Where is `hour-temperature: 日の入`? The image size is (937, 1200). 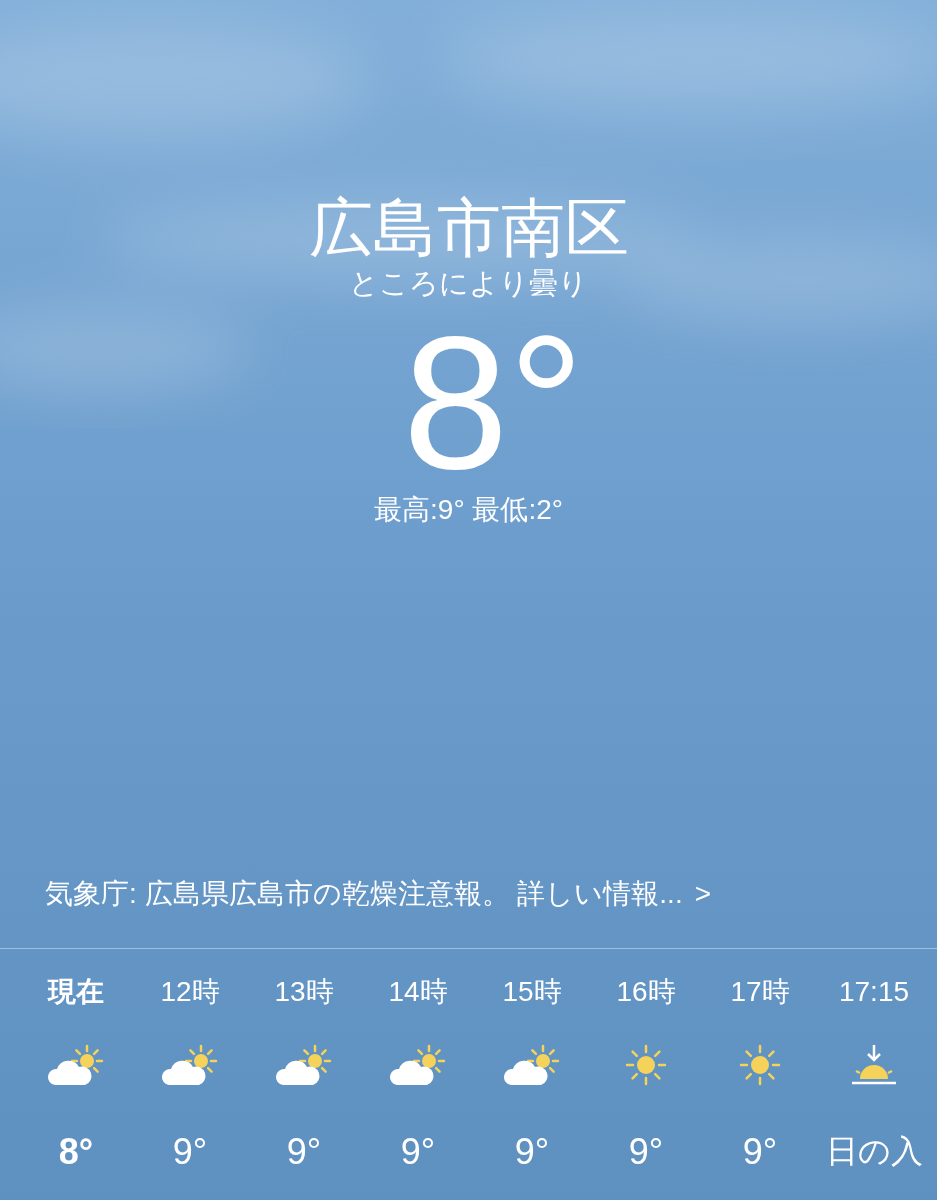 hour-temperature: 日の入 is located at coordinates (874, 1151).